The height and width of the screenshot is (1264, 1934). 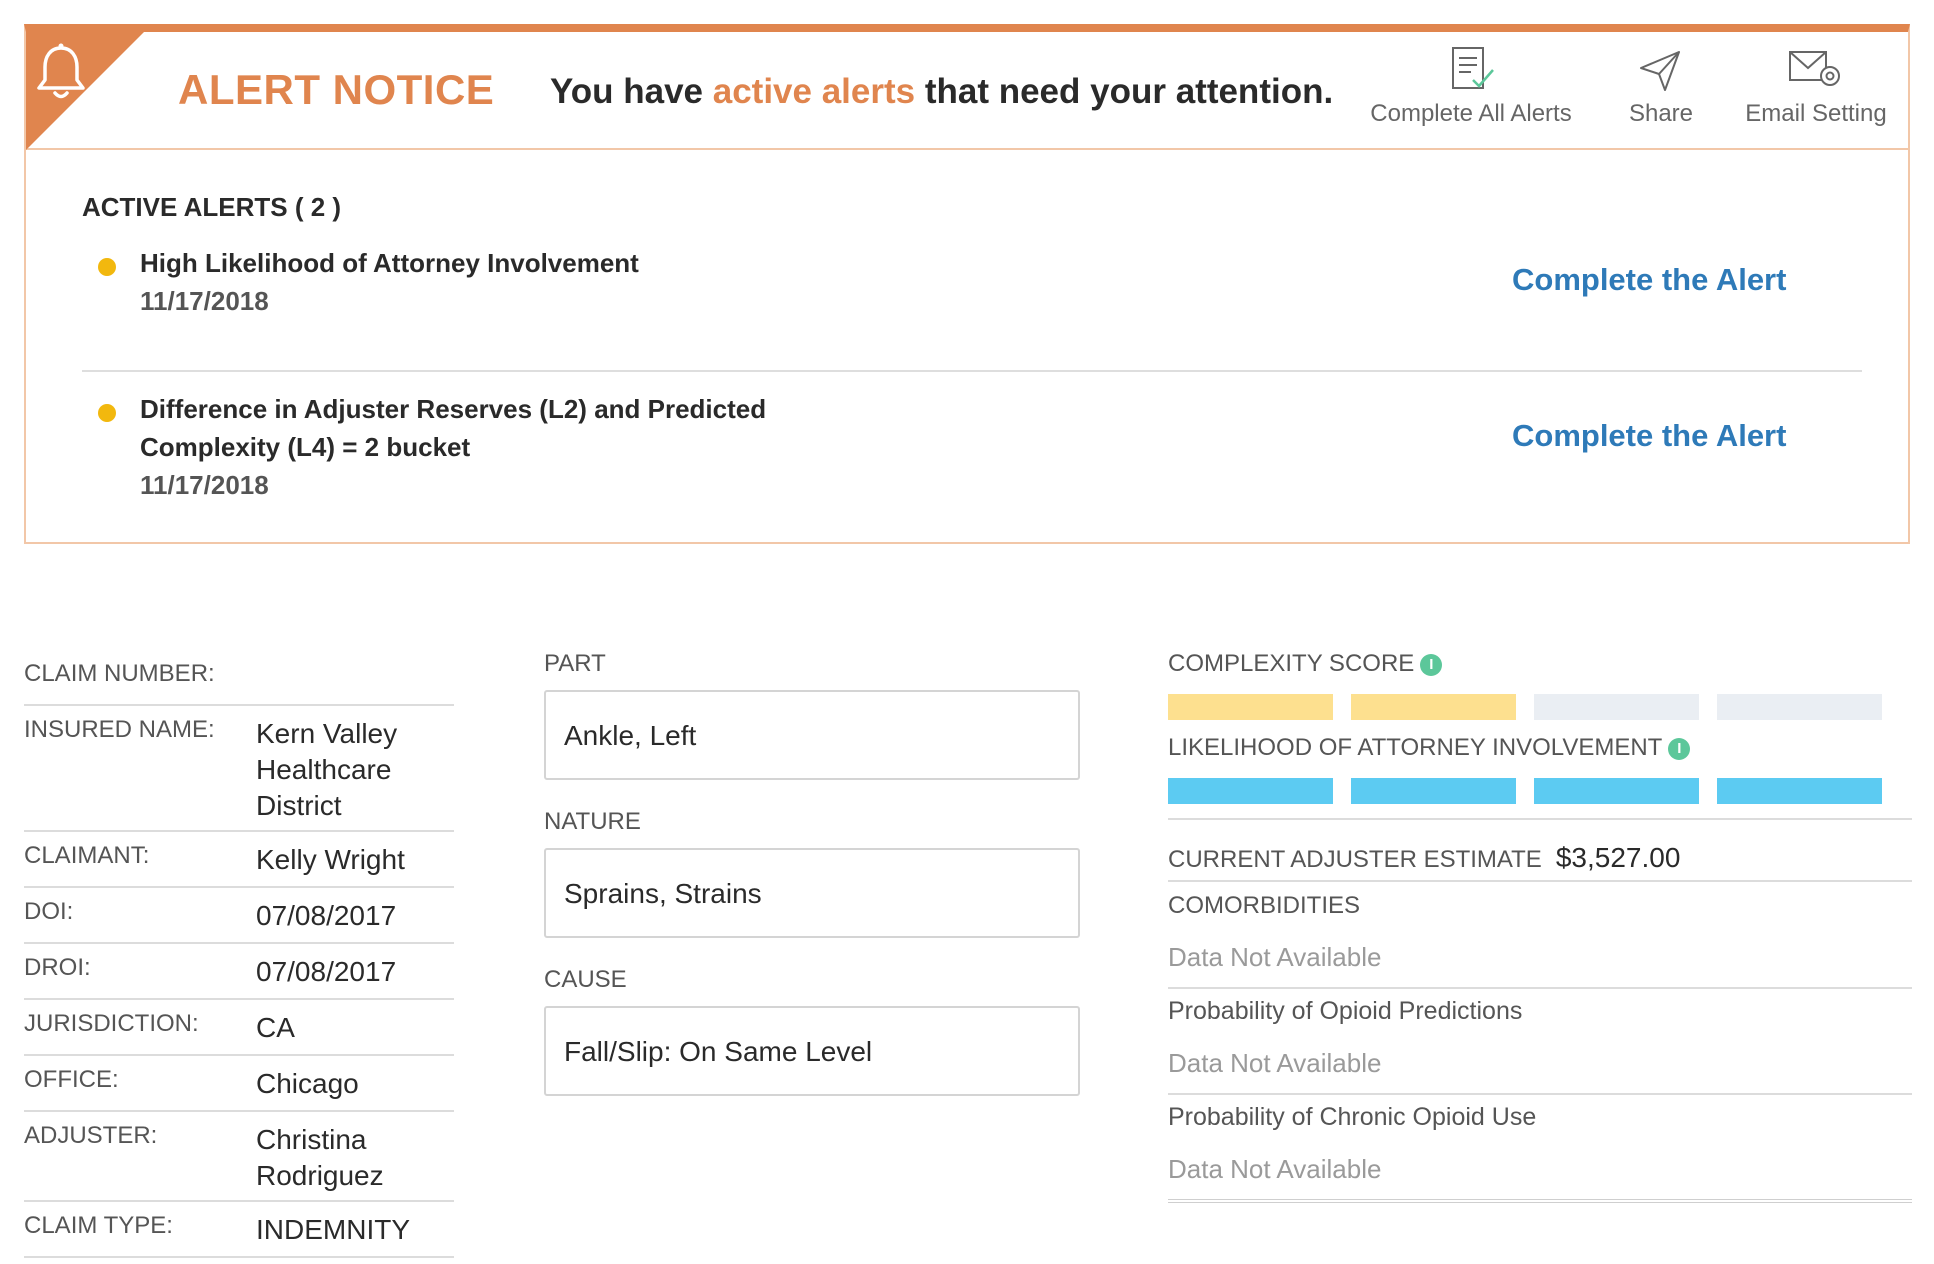 What do you see at coordinates (1345, 1011) in the screenshot?
I see `opioid-predictions-label: Probability of Opioid Predictions` at bounding box center [1345, 1011].